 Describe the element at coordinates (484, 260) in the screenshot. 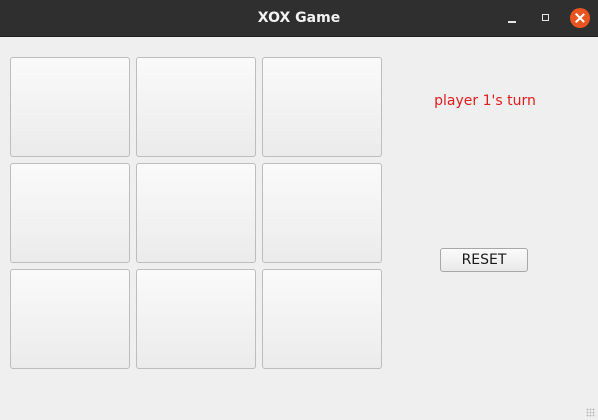

I see `reset-button: RESET` at that location.